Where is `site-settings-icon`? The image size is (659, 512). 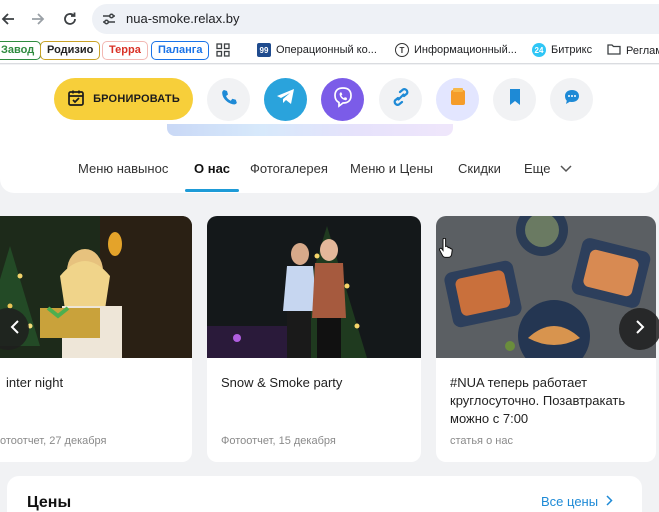
site-settings-icon is located at coordinates (109, 21).